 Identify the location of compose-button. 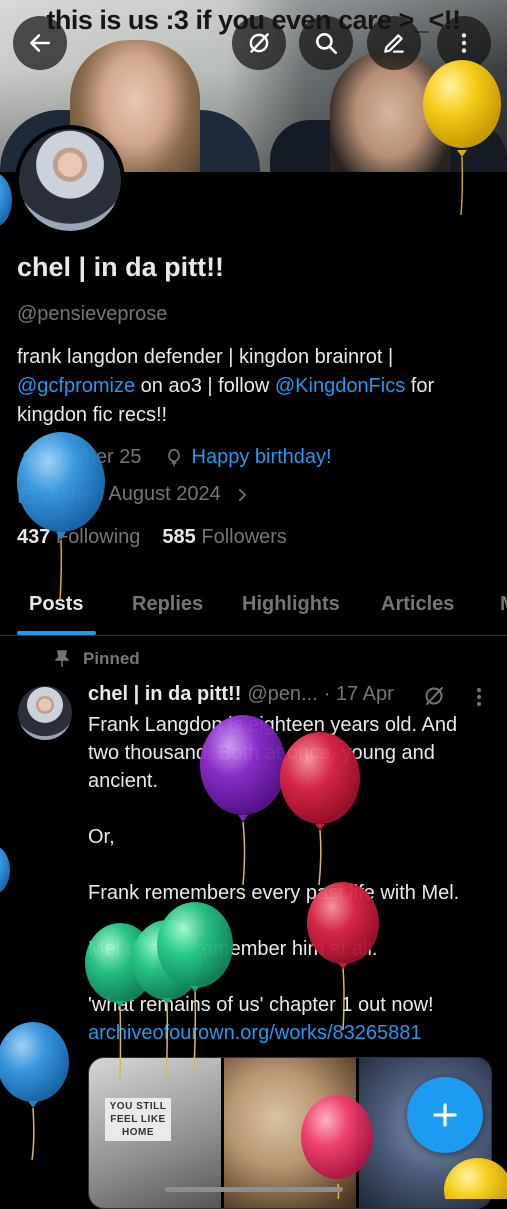
(445, 1115).